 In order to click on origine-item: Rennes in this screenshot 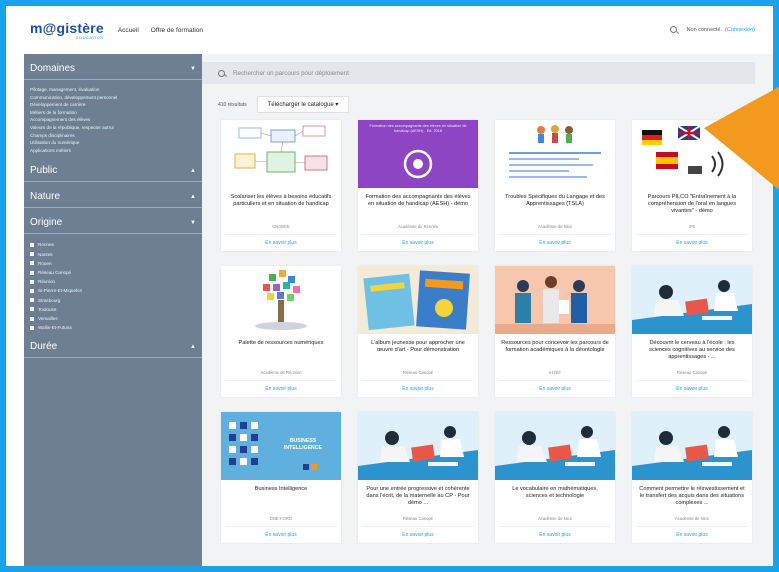, I will do `click(113, 244)`.